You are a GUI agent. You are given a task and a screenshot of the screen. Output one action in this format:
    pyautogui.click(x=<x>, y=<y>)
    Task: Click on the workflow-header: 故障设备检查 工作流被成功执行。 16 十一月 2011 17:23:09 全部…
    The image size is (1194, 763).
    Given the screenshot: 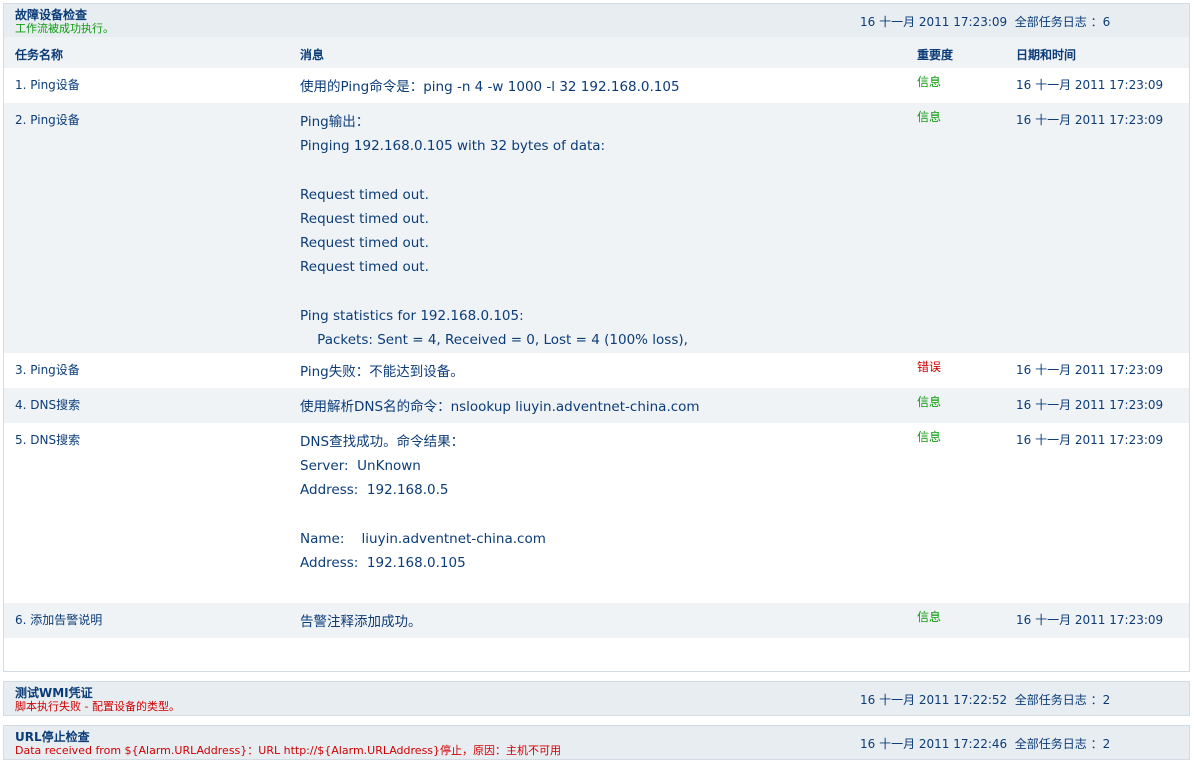 What is the action you would take?
    pyautogui.click(x=596, y=20)
    